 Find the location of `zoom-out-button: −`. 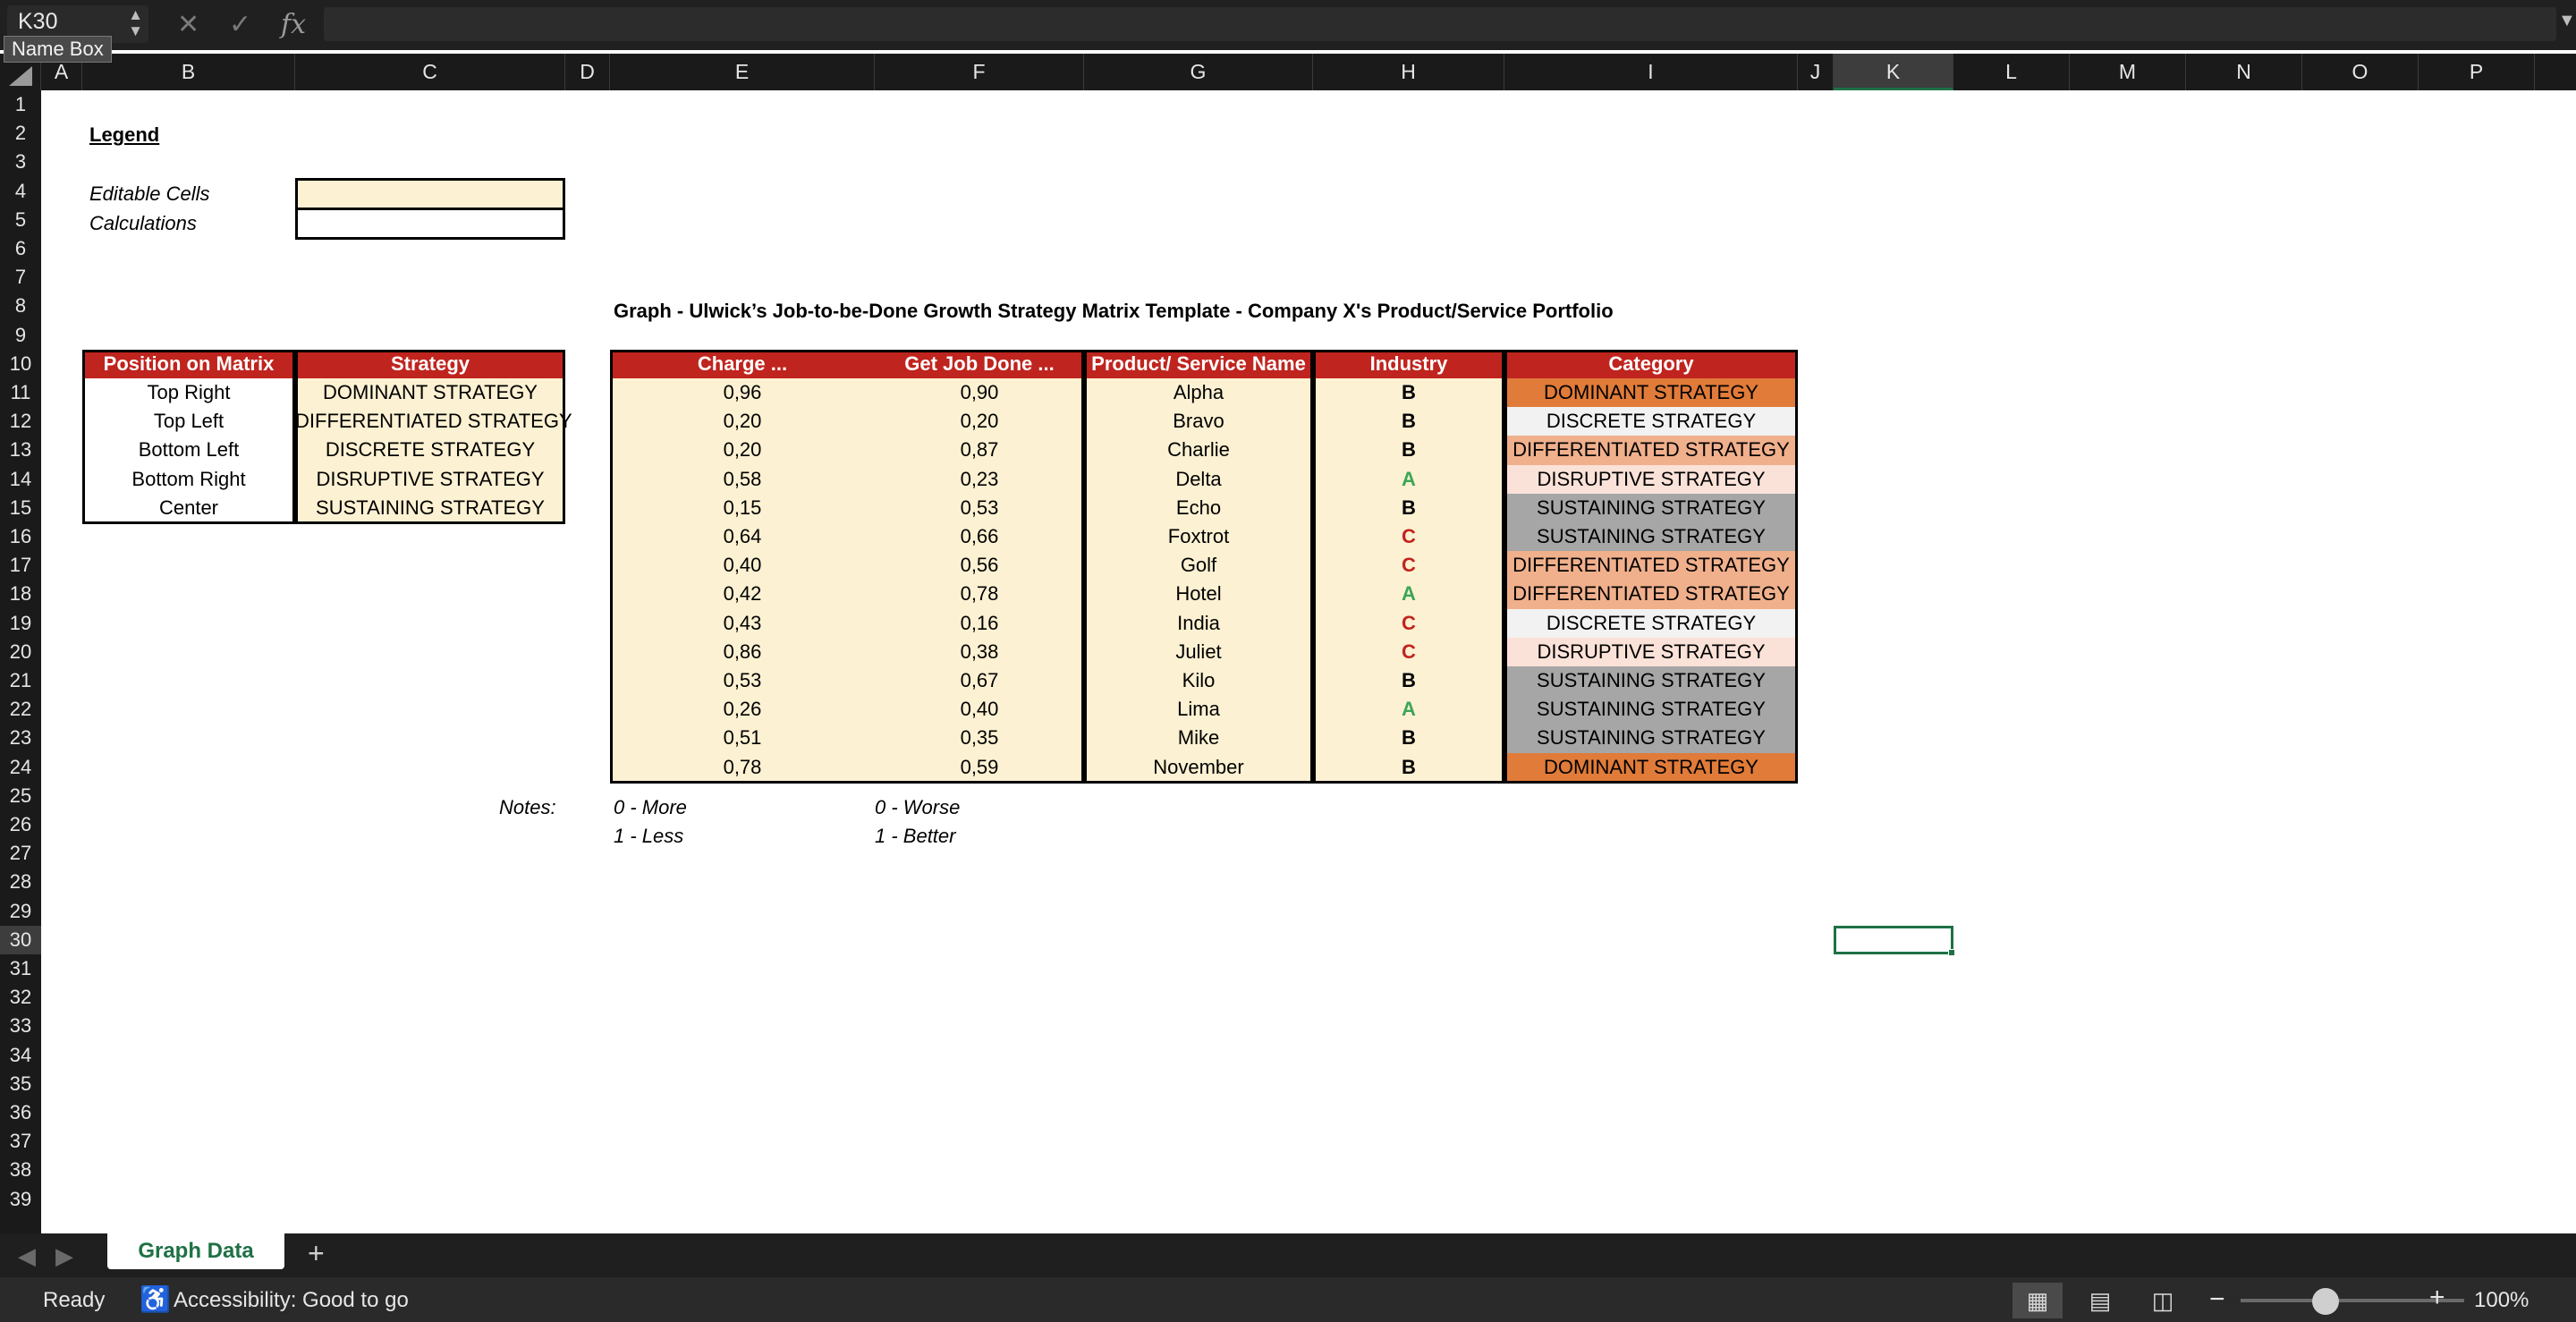

zoom-out-button: − is located at coordinates (2217, 1300).